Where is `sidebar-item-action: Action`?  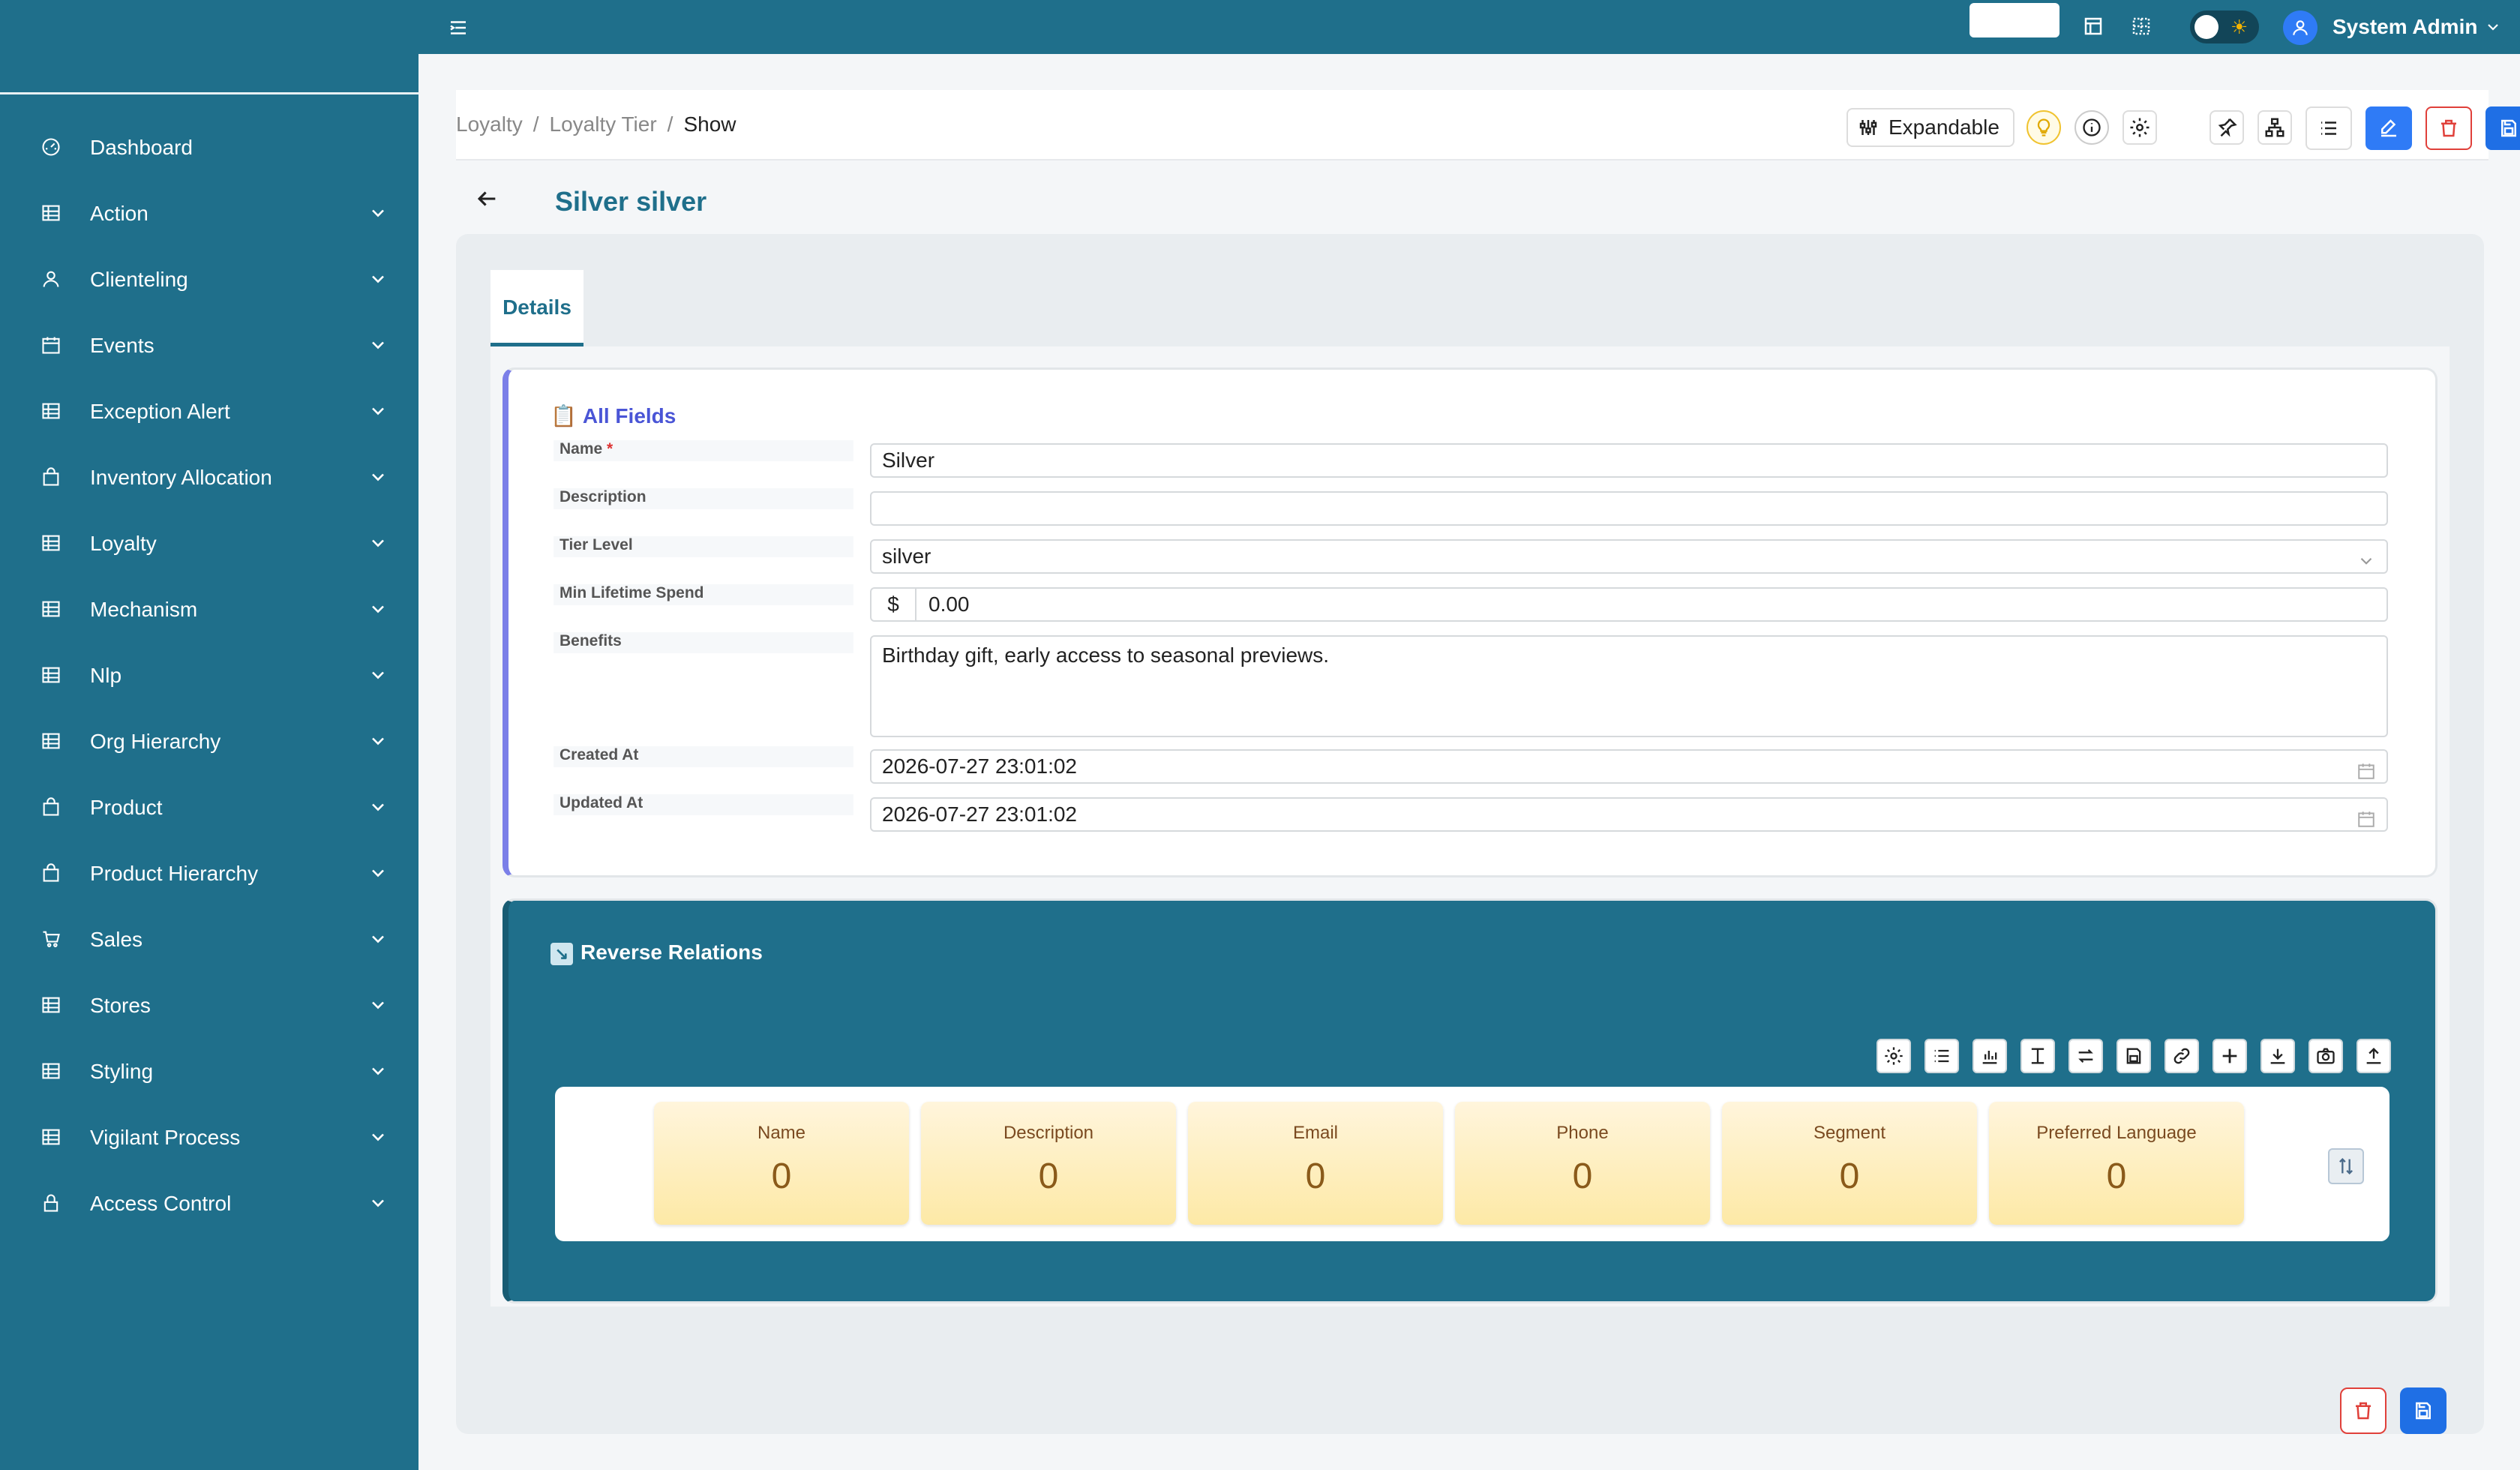 sidebar-item-action: Action is located at coordinates (209, 213).